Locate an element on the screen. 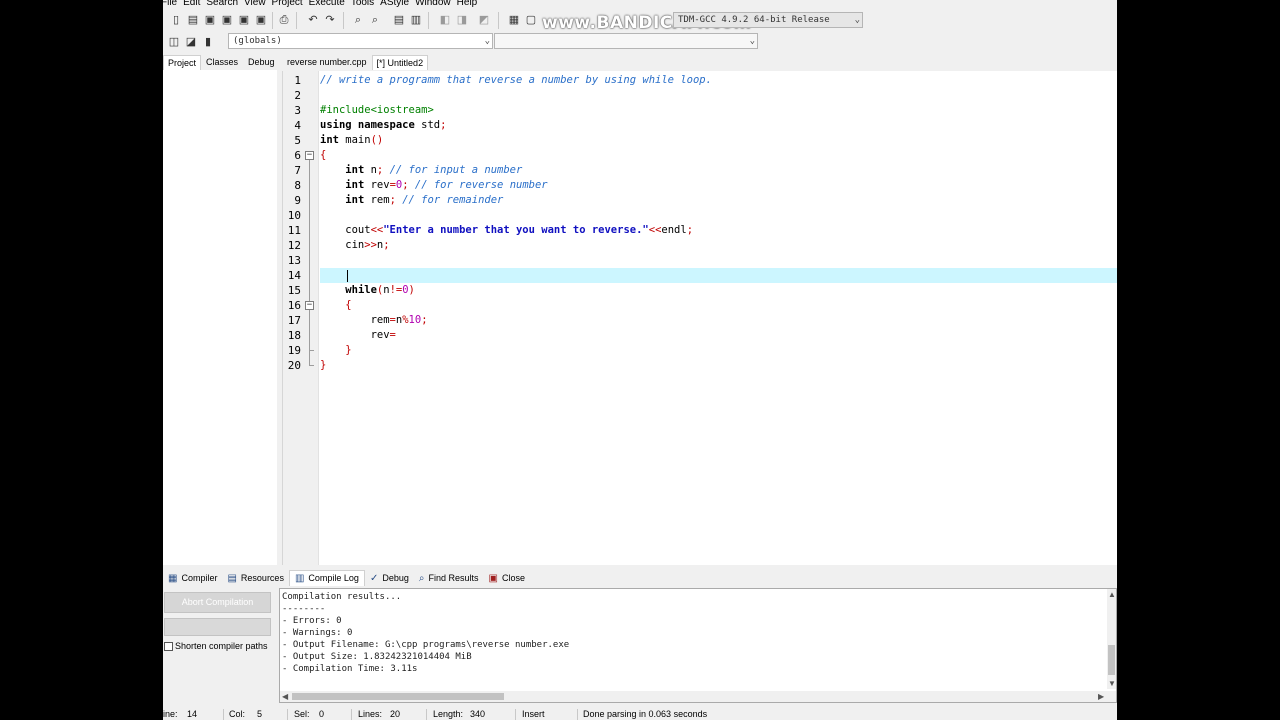 The image size is (1280, 720). menu-file: File is located at coordinates (173, 4).